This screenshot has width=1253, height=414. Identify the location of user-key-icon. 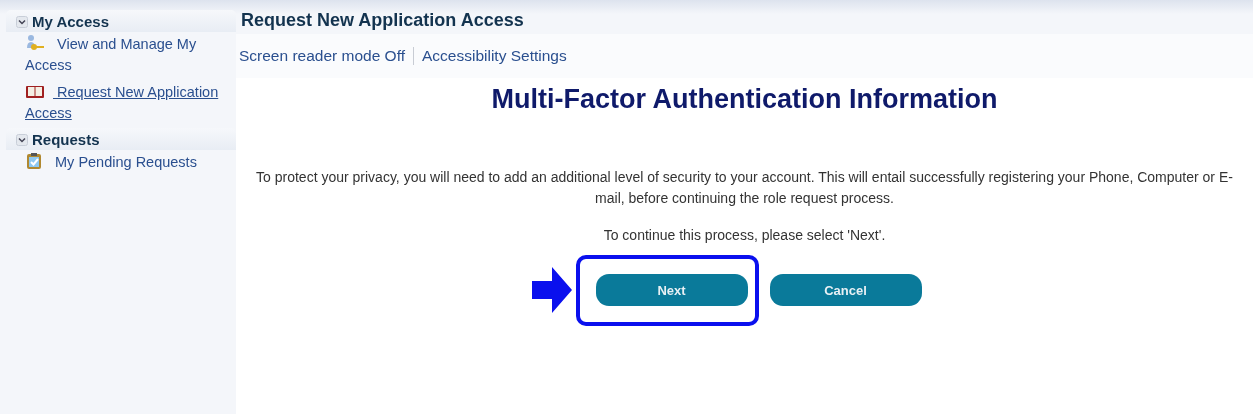
(35, 43).